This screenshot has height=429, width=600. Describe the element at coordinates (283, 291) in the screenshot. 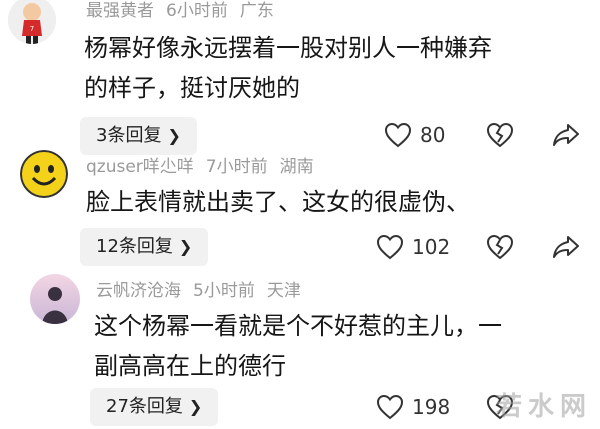

I see `location: 天津` at that location.